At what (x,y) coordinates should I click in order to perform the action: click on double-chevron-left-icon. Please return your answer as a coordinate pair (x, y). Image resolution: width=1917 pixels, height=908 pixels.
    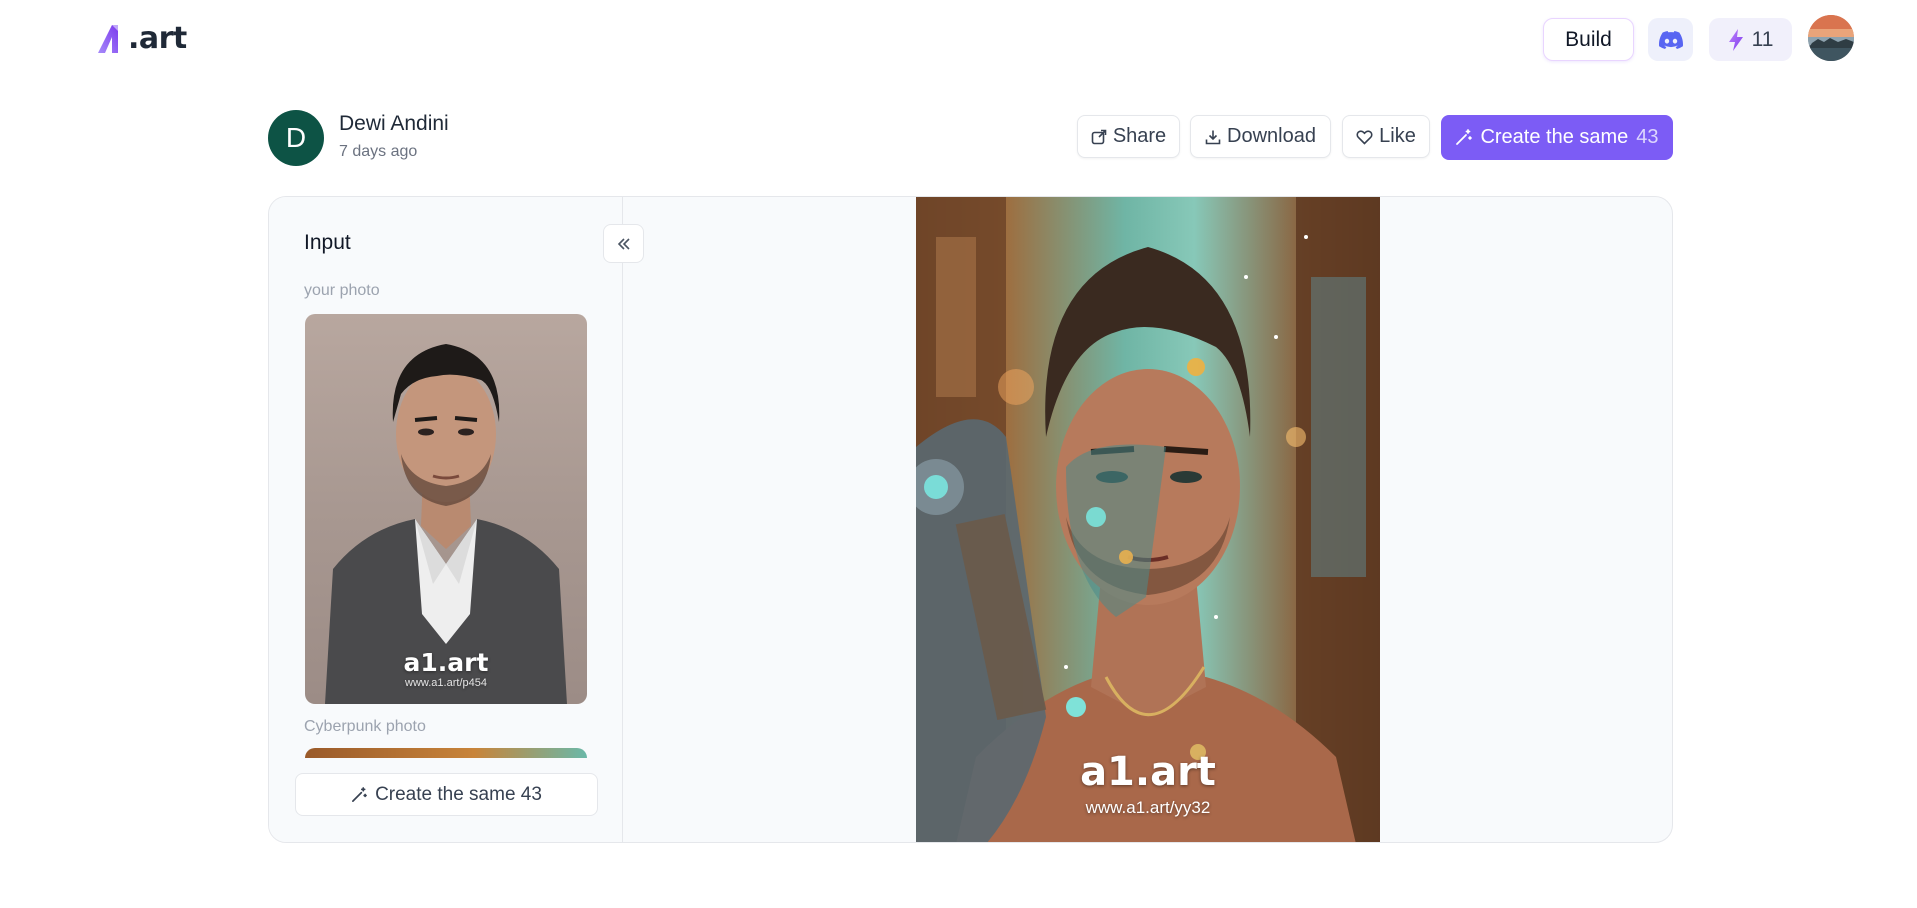
    Looking at the image, I should click on (623, 243).